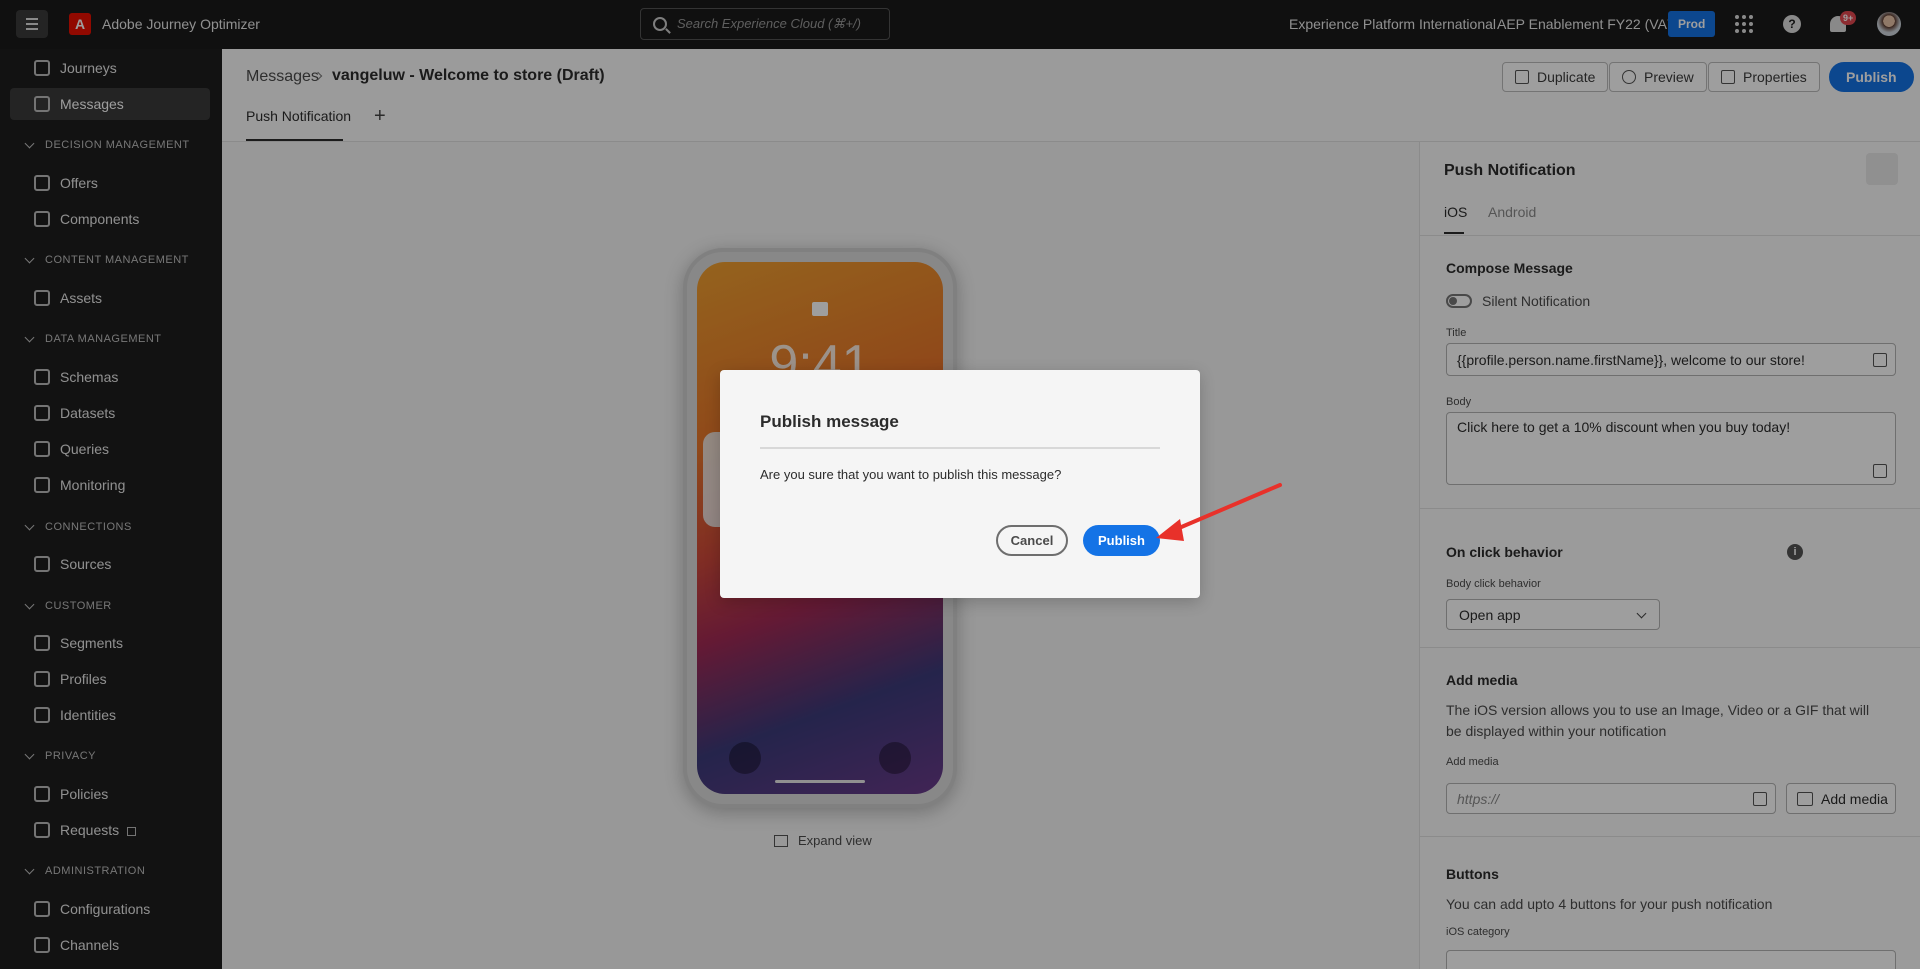 The width and height of the screenshot is (1920, 969). Describe the element at coordinates (1121, 540) in the screenshot. I see `confirm-publish-button: Publish` at that location.